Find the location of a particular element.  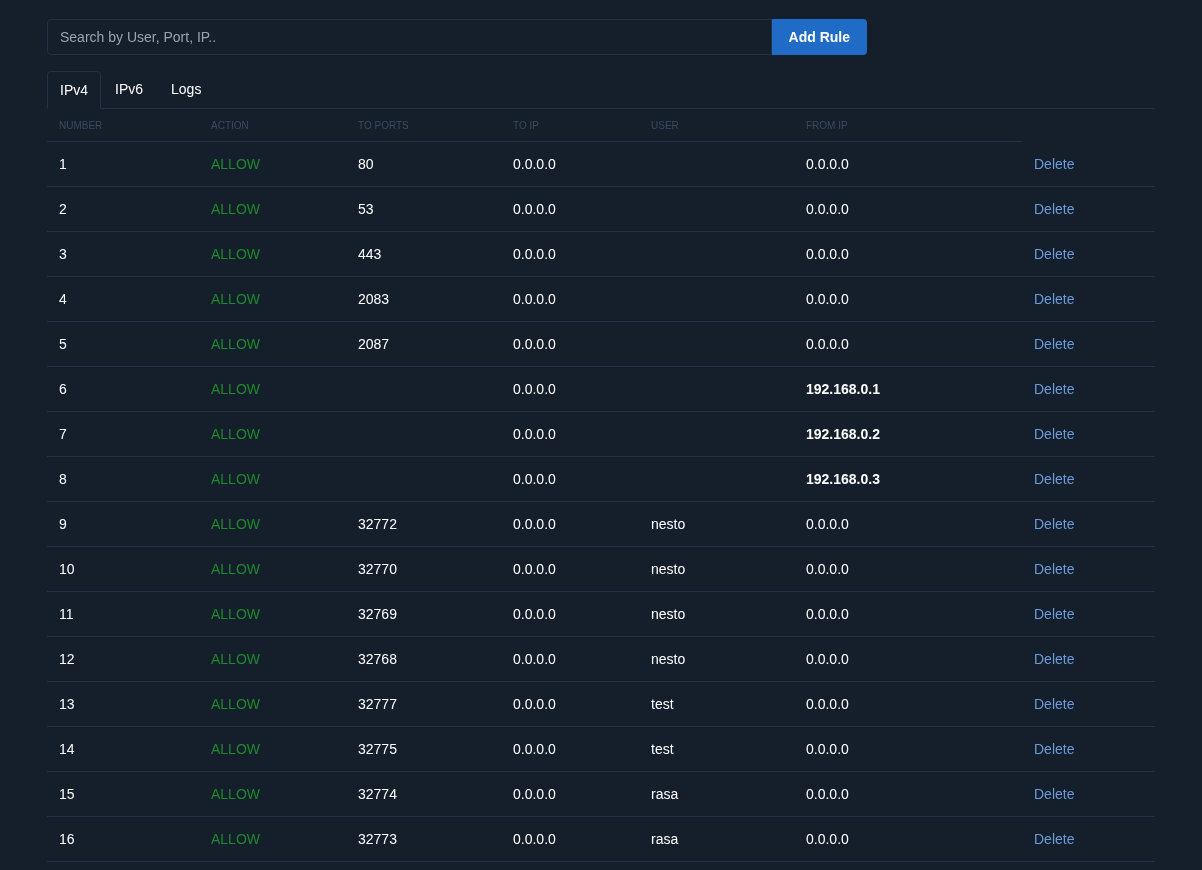

table-cell: 192.168.0.2 is located at coordinates (843, 433).